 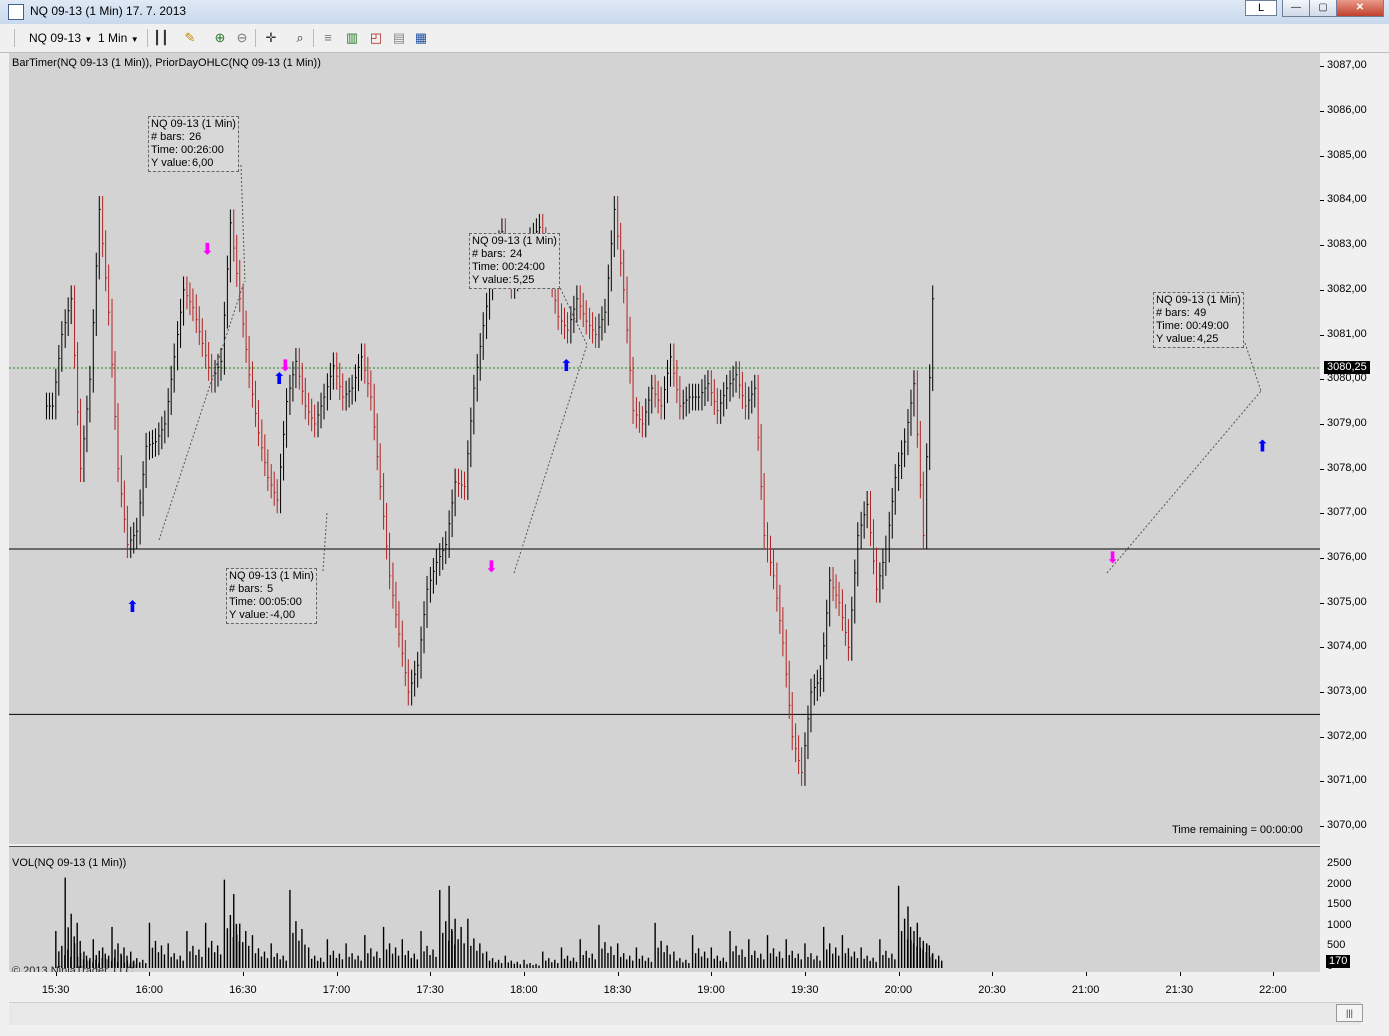 I want to click on measure-ruler-line, so click(x=1184, y=482).